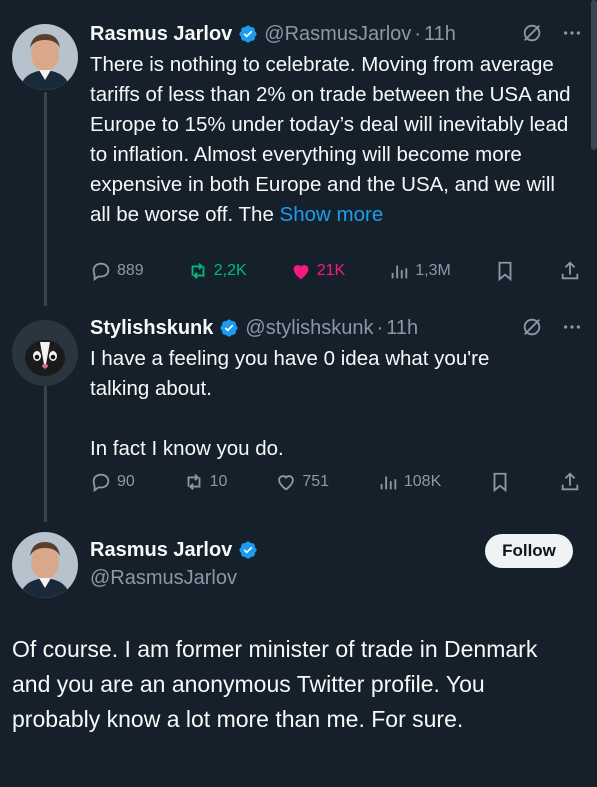  I want to click on like-count: 751, so click(316, 481).